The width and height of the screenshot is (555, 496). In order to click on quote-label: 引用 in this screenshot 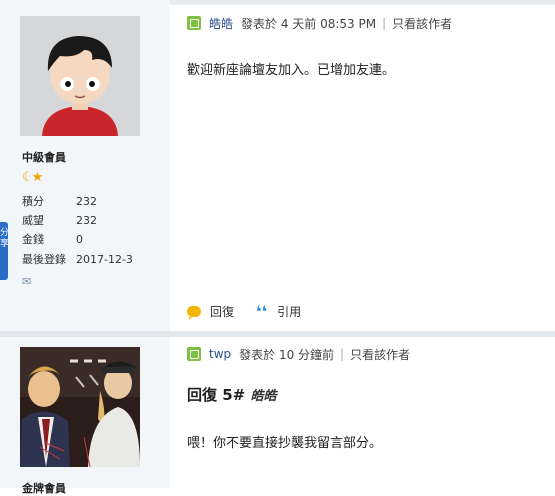, I will do `click(289, 312)`.